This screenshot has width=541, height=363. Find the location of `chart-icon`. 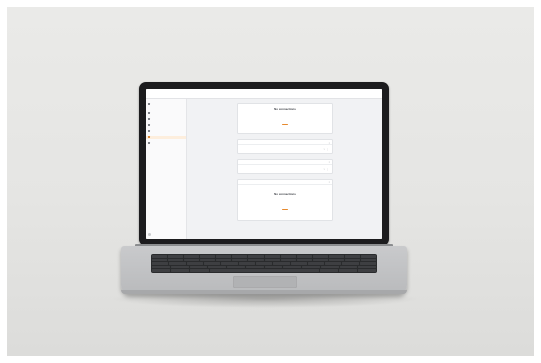

chart-icon is located at coordinates (149, 119).